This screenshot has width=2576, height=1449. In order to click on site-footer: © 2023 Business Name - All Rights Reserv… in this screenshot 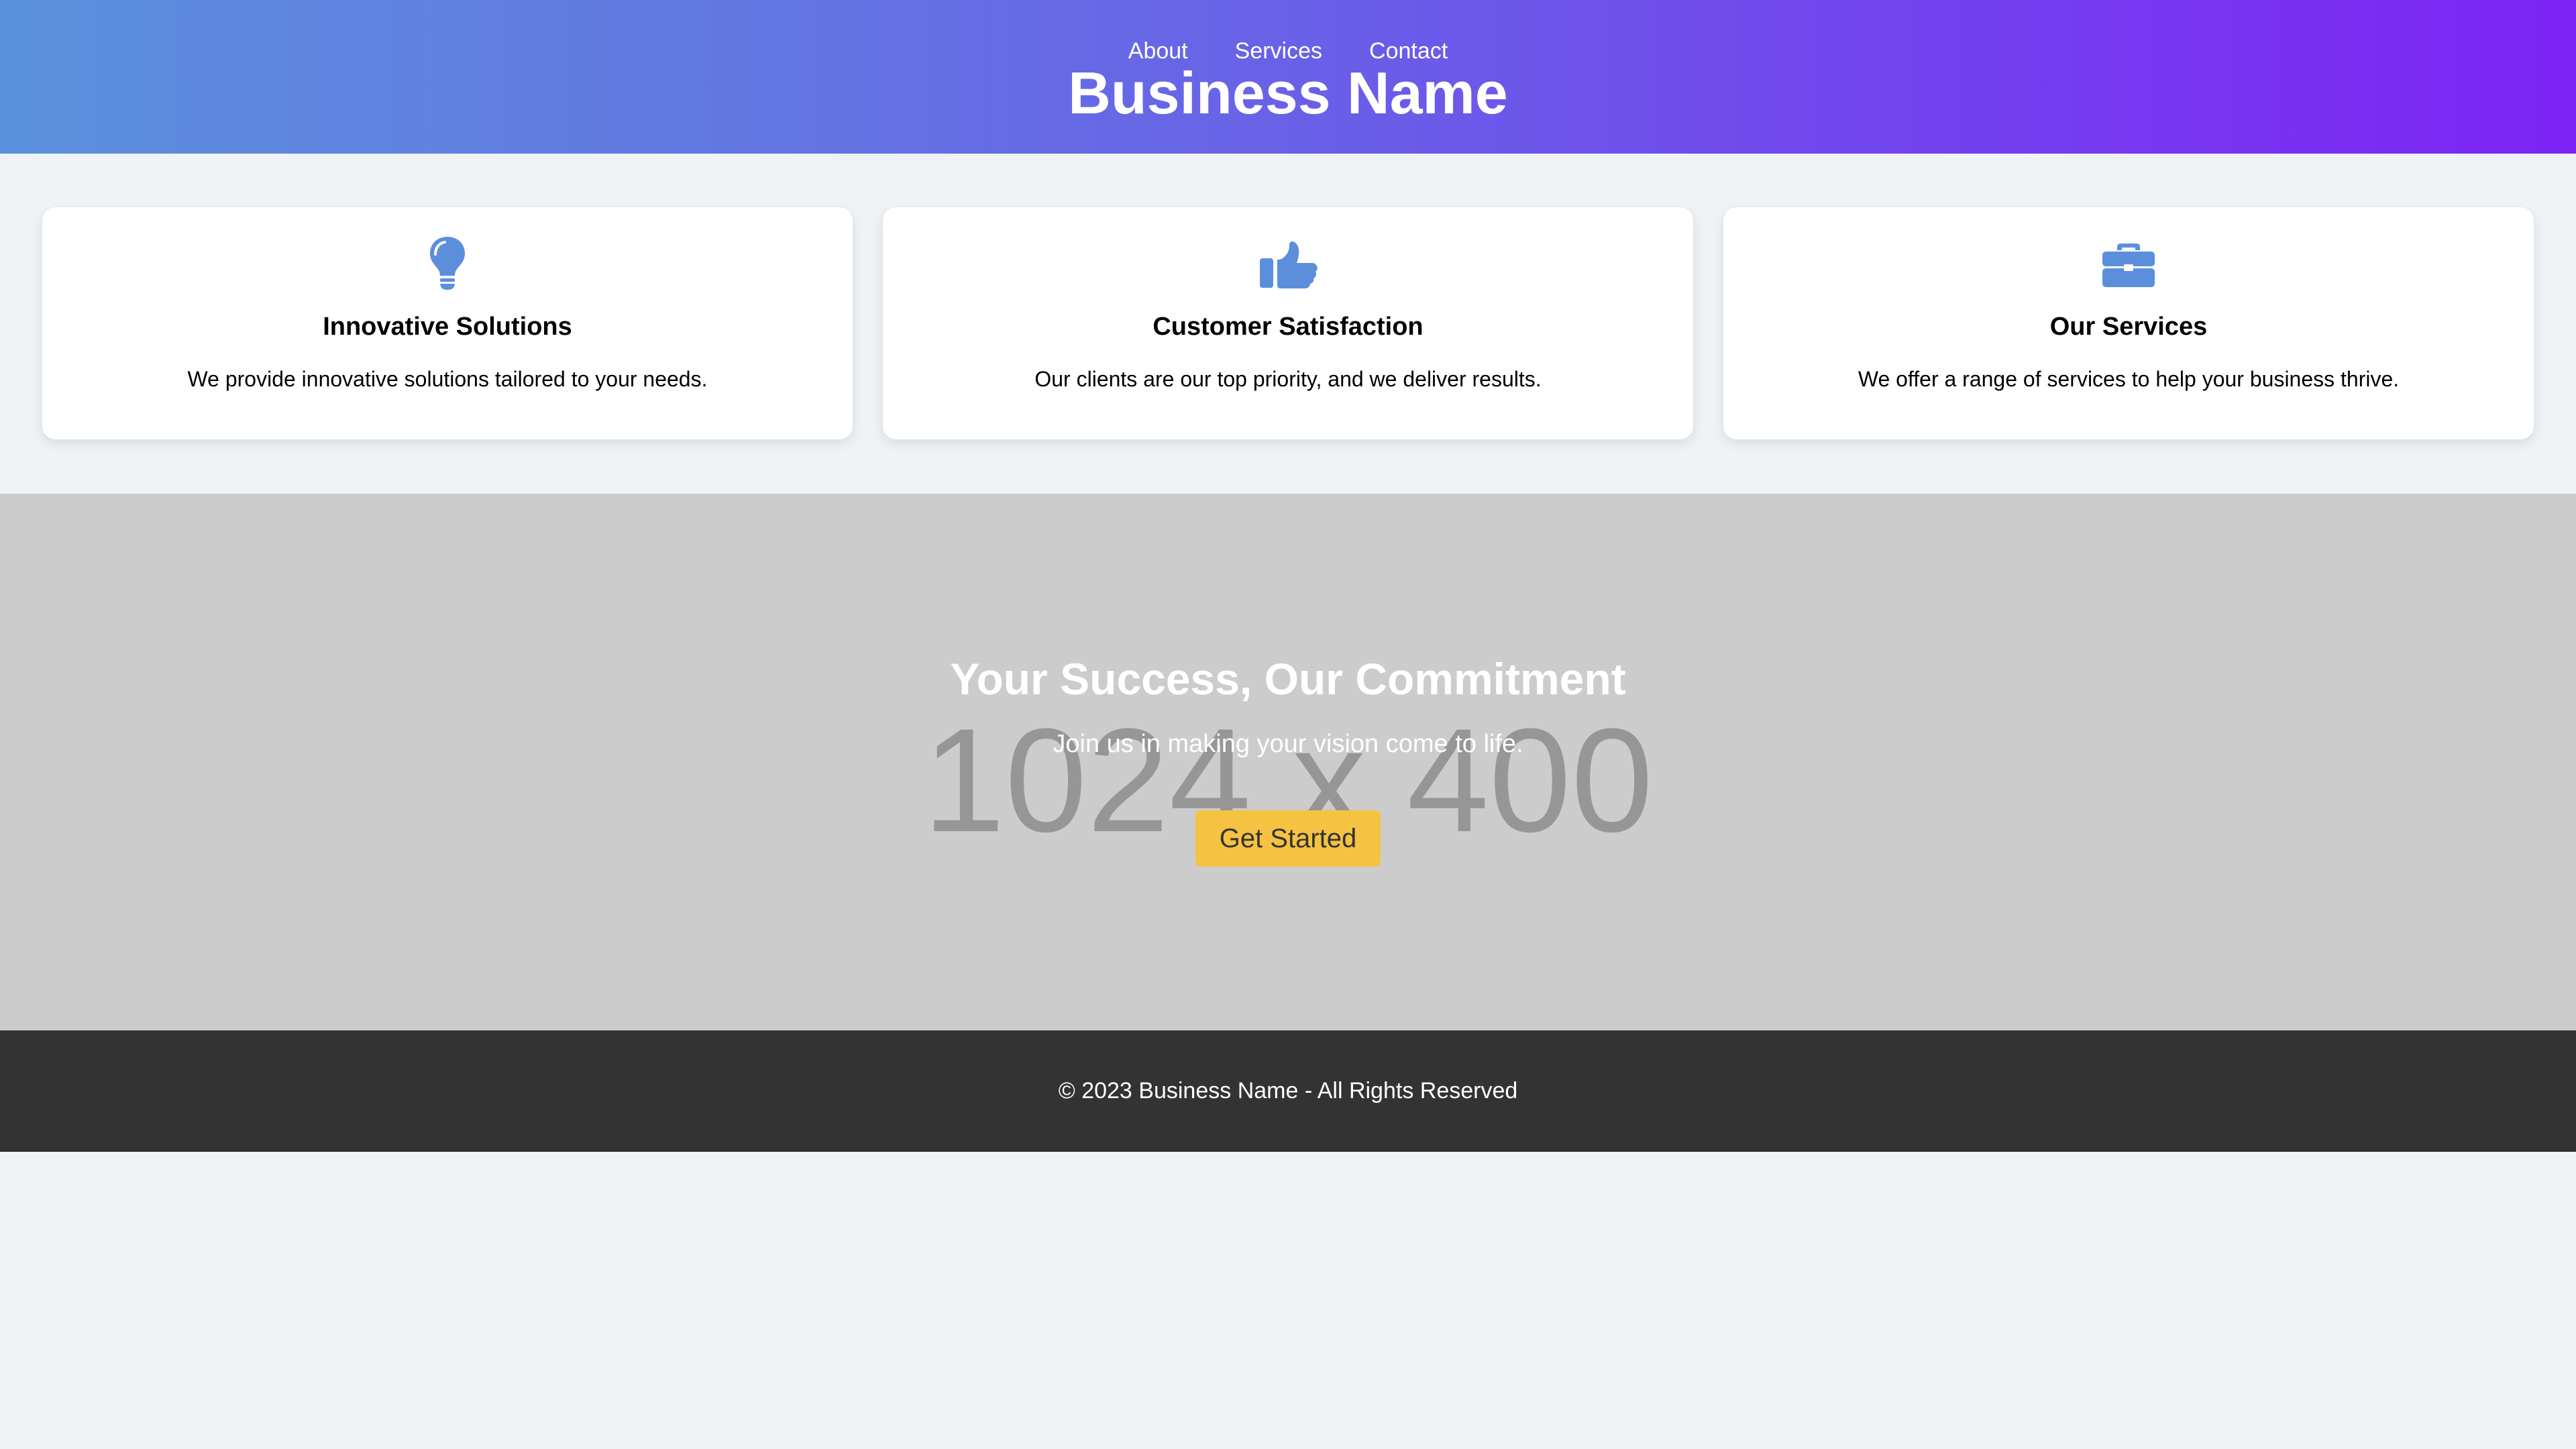, I will do `click(1288, 1091)`.